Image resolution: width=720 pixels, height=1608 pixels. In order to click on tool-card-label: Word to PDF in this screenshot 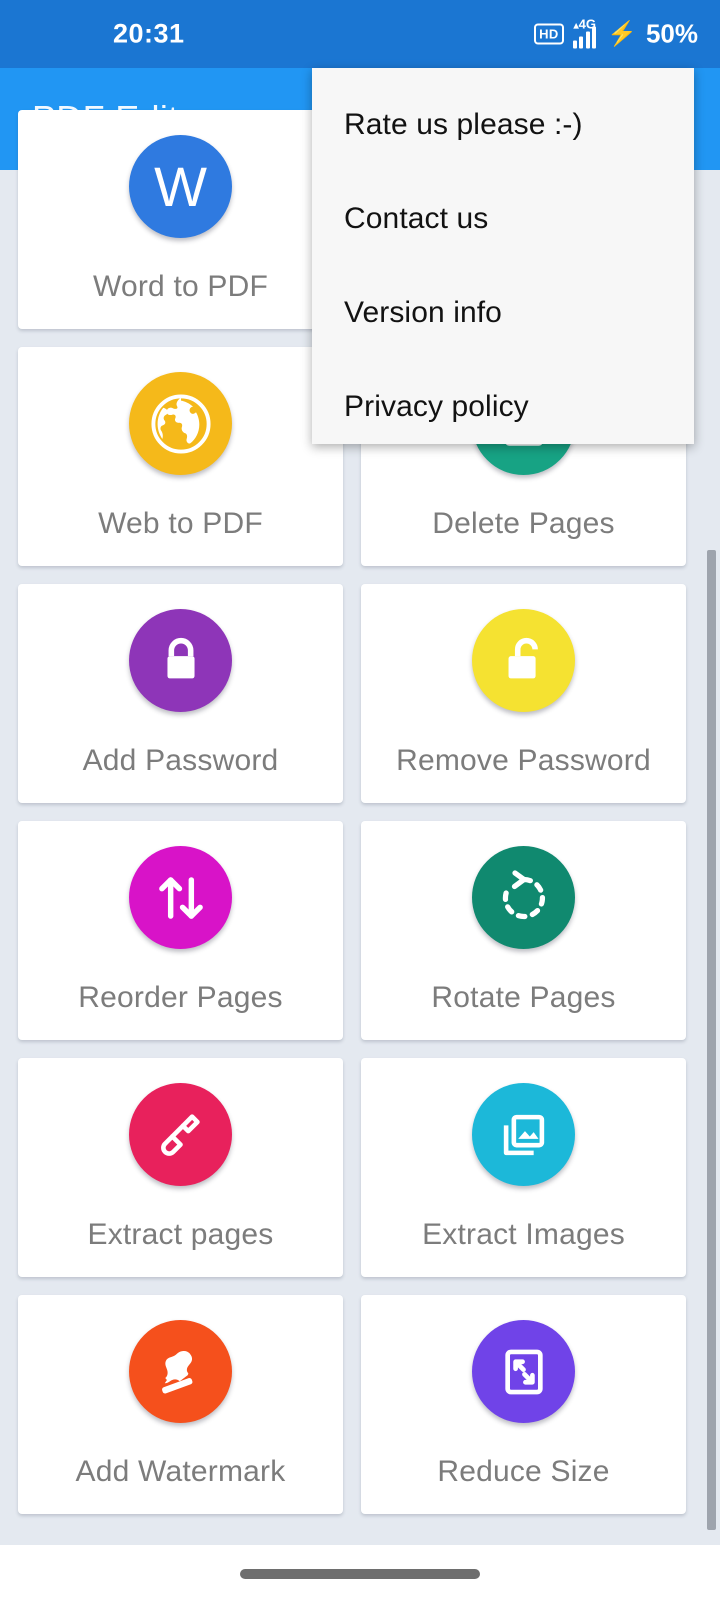, I will do `click(180, 286)`.